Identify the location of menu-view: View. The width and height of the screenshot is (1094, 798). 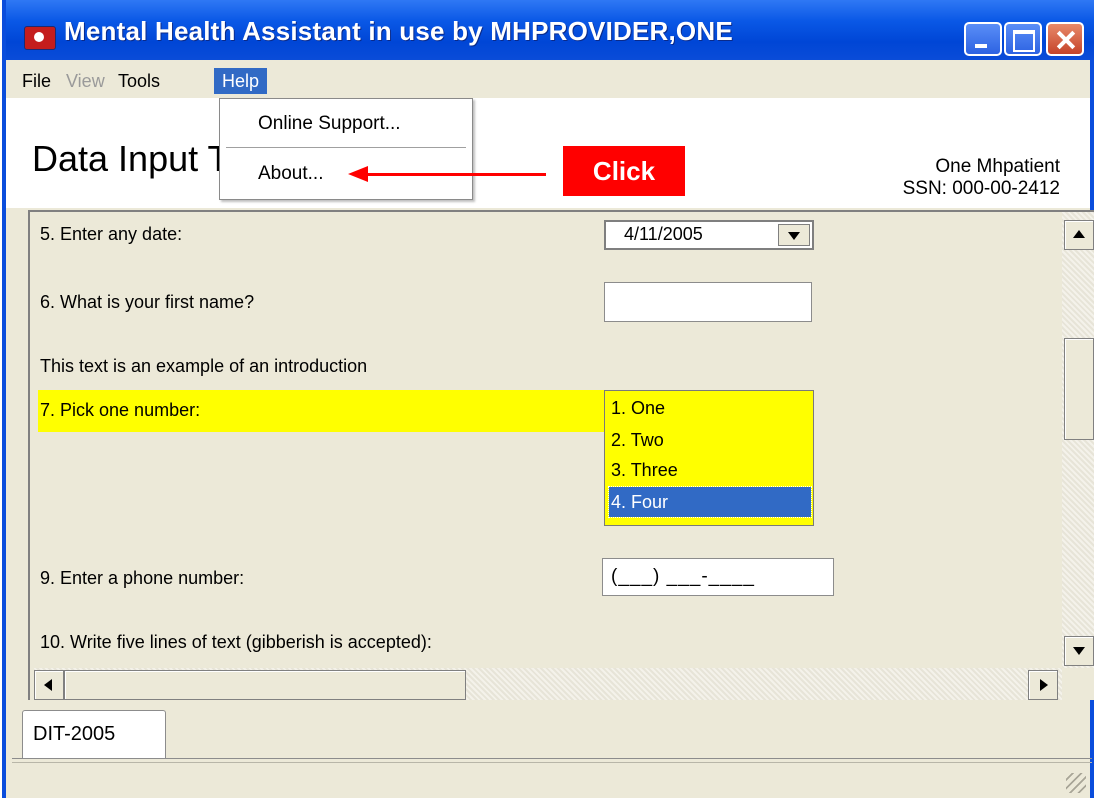
(85, 81).